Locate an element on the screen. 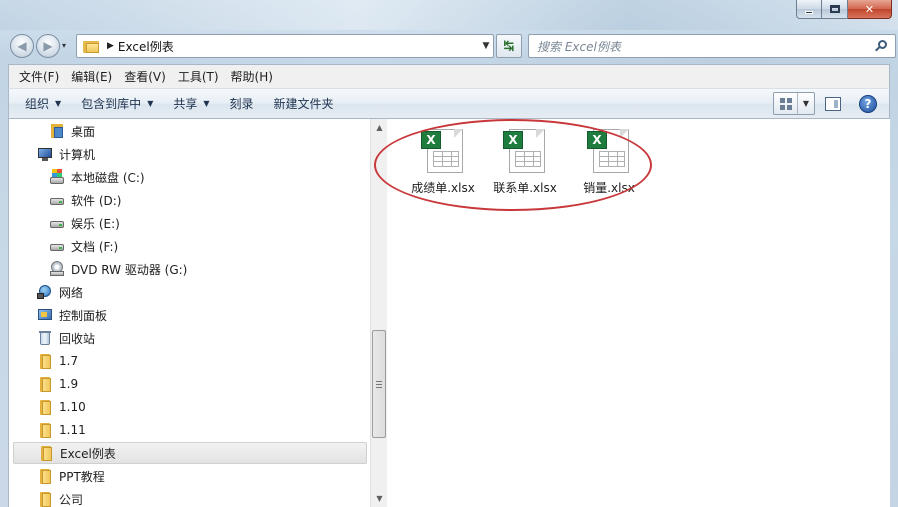 The image size is (898, 507). refresh-button: ↹ is located at coordinates (509, 46).